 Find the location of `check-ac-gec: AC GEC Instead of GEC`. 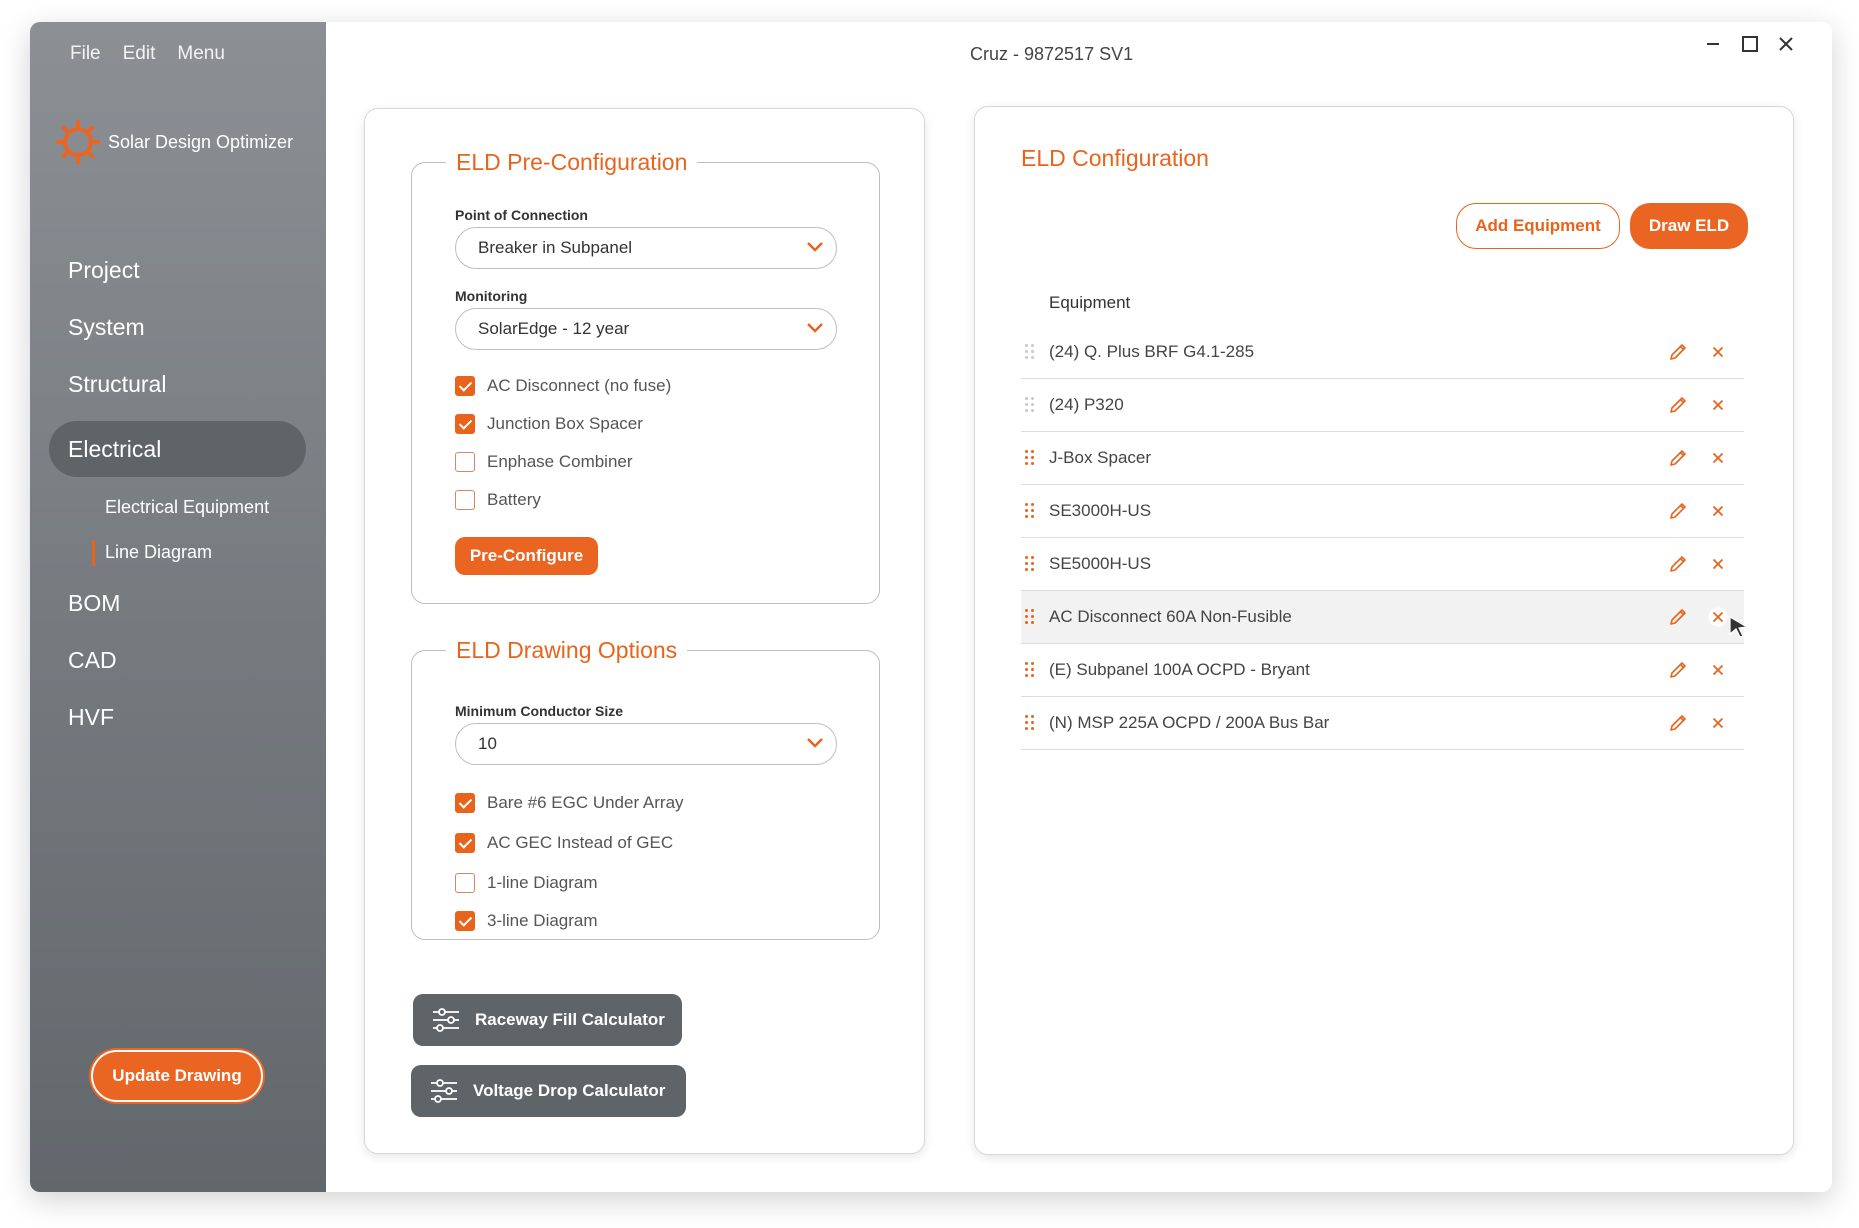

check-ac-gec: AC GEC Instead of GEC is located at coordinates (564, 843).